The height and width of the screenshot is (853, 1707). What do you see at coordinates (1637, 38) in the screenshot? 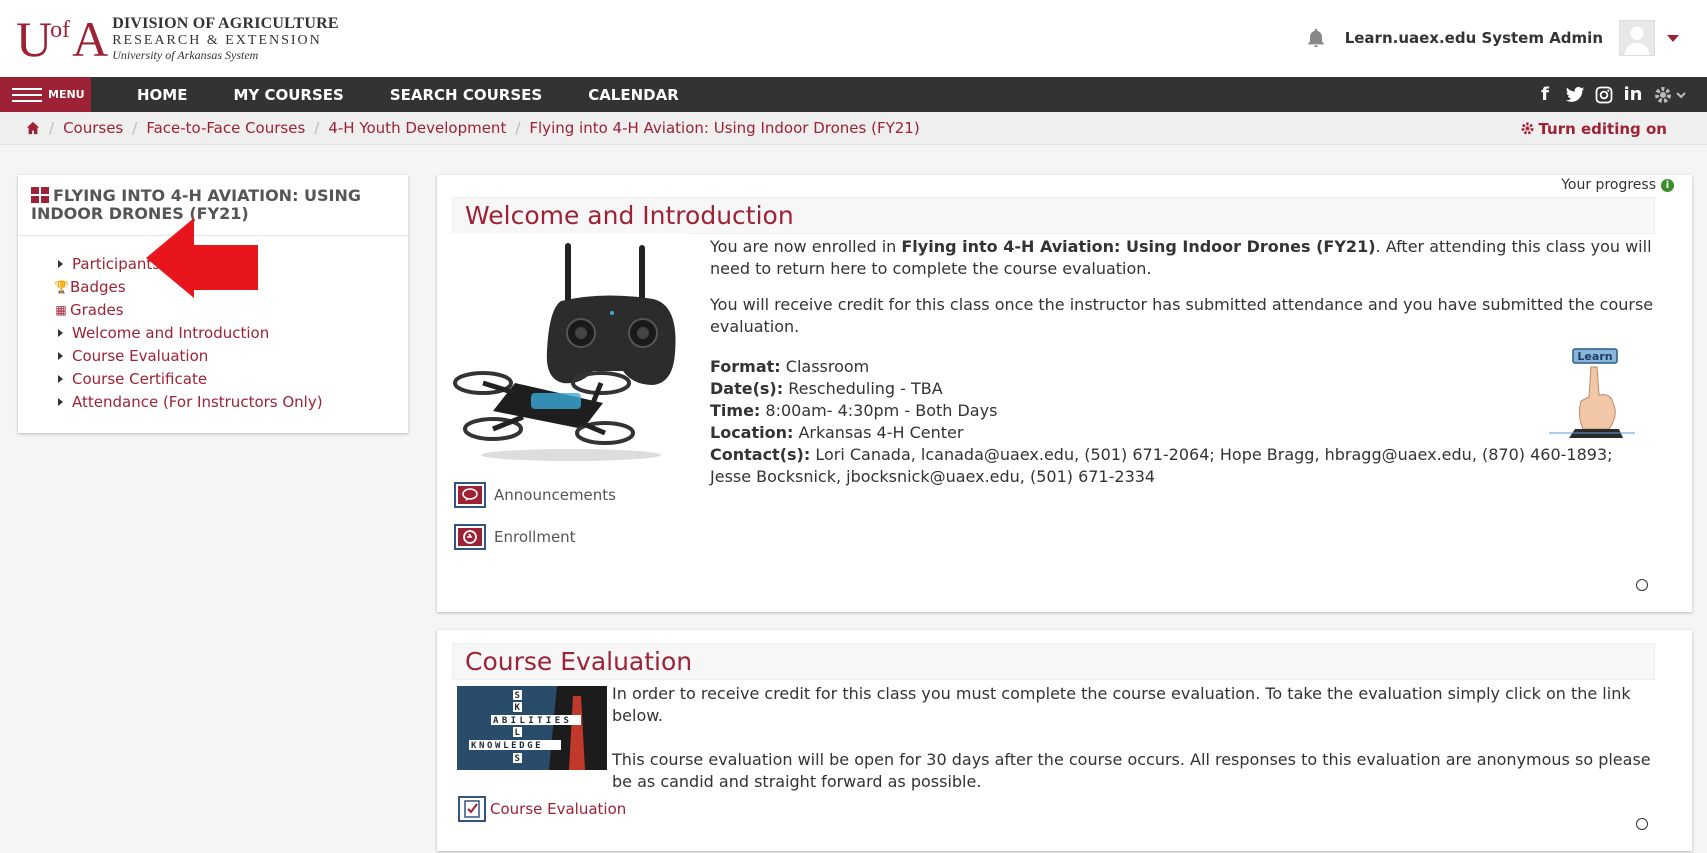
I see `avatar` at bounding box center [1637, 38].